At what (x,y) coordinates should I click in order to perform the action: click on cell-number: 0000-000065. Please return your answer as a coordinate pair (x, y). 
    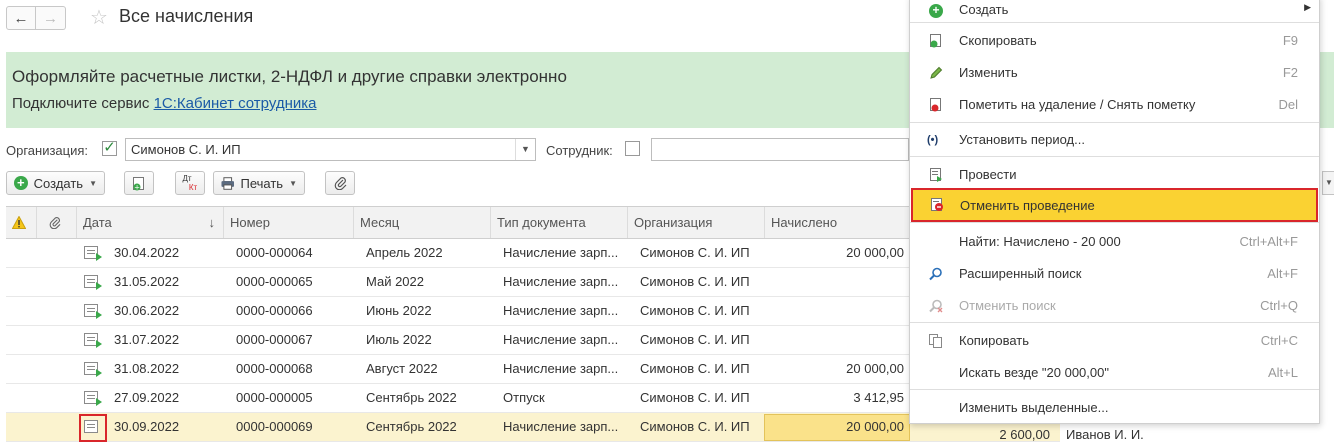
    Looking at the image, I should click on (292, 282).